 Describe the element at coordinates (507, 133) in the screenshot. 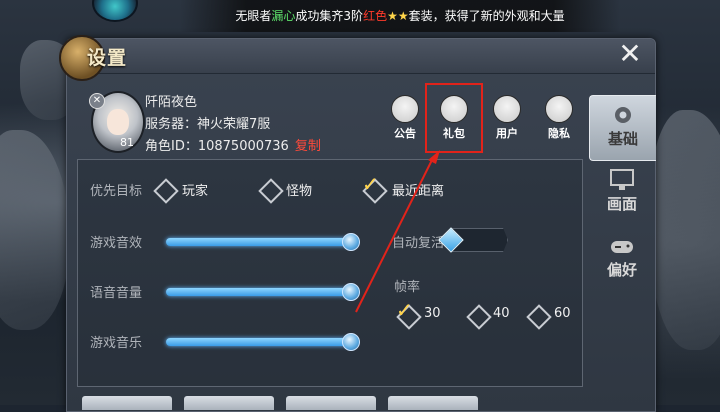

I see `user-label: 用户` at that location.